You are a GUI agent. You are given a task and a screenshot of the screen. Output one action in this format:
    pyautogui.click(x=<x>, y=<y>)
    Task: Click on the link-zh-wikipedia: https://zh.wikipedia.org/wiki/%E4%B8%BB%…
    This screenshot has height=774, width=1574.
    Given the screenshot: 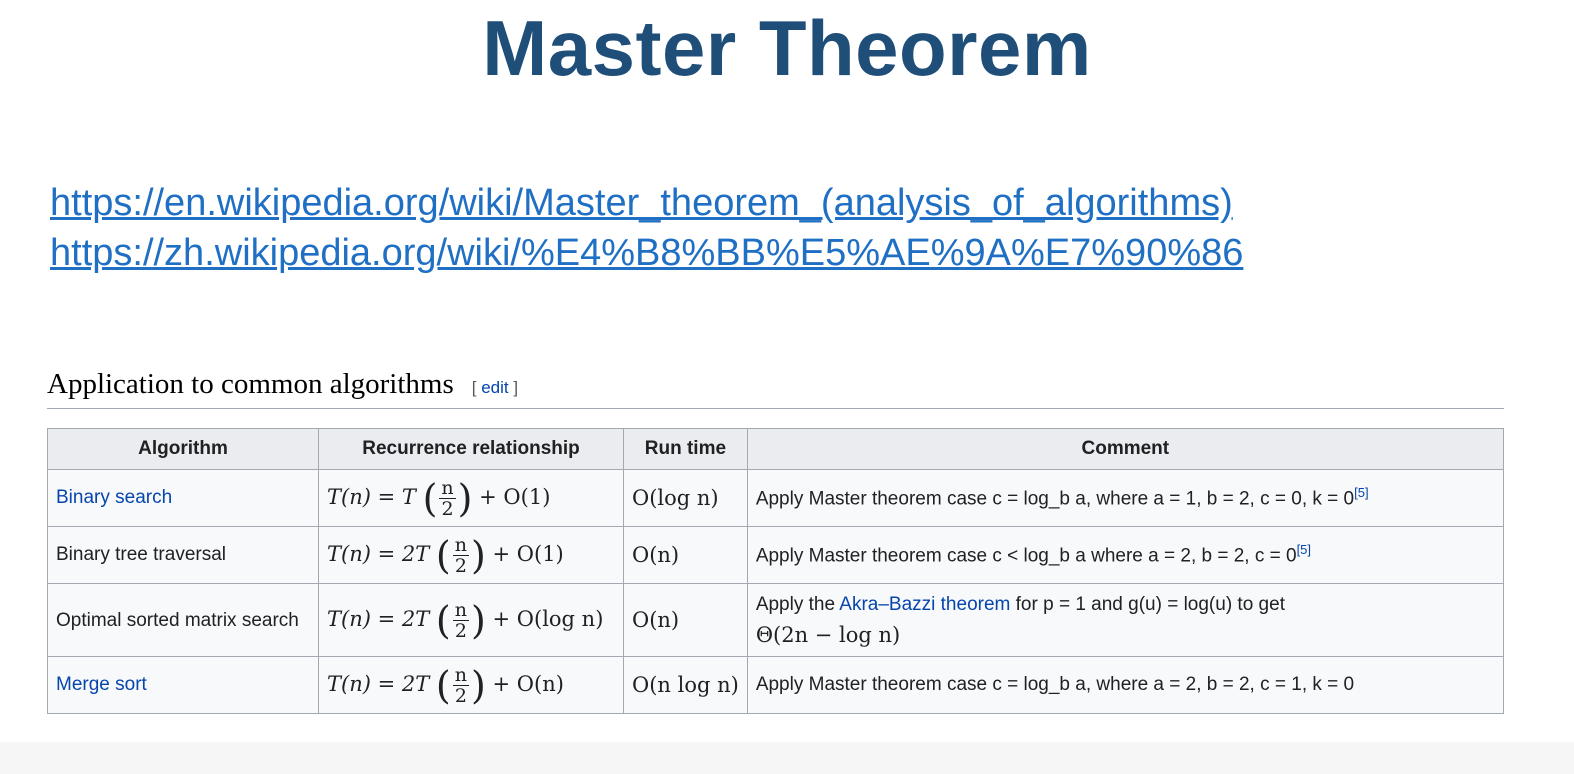 What is the action you would take?
    pyautogui.click(x=646, y=253)
    